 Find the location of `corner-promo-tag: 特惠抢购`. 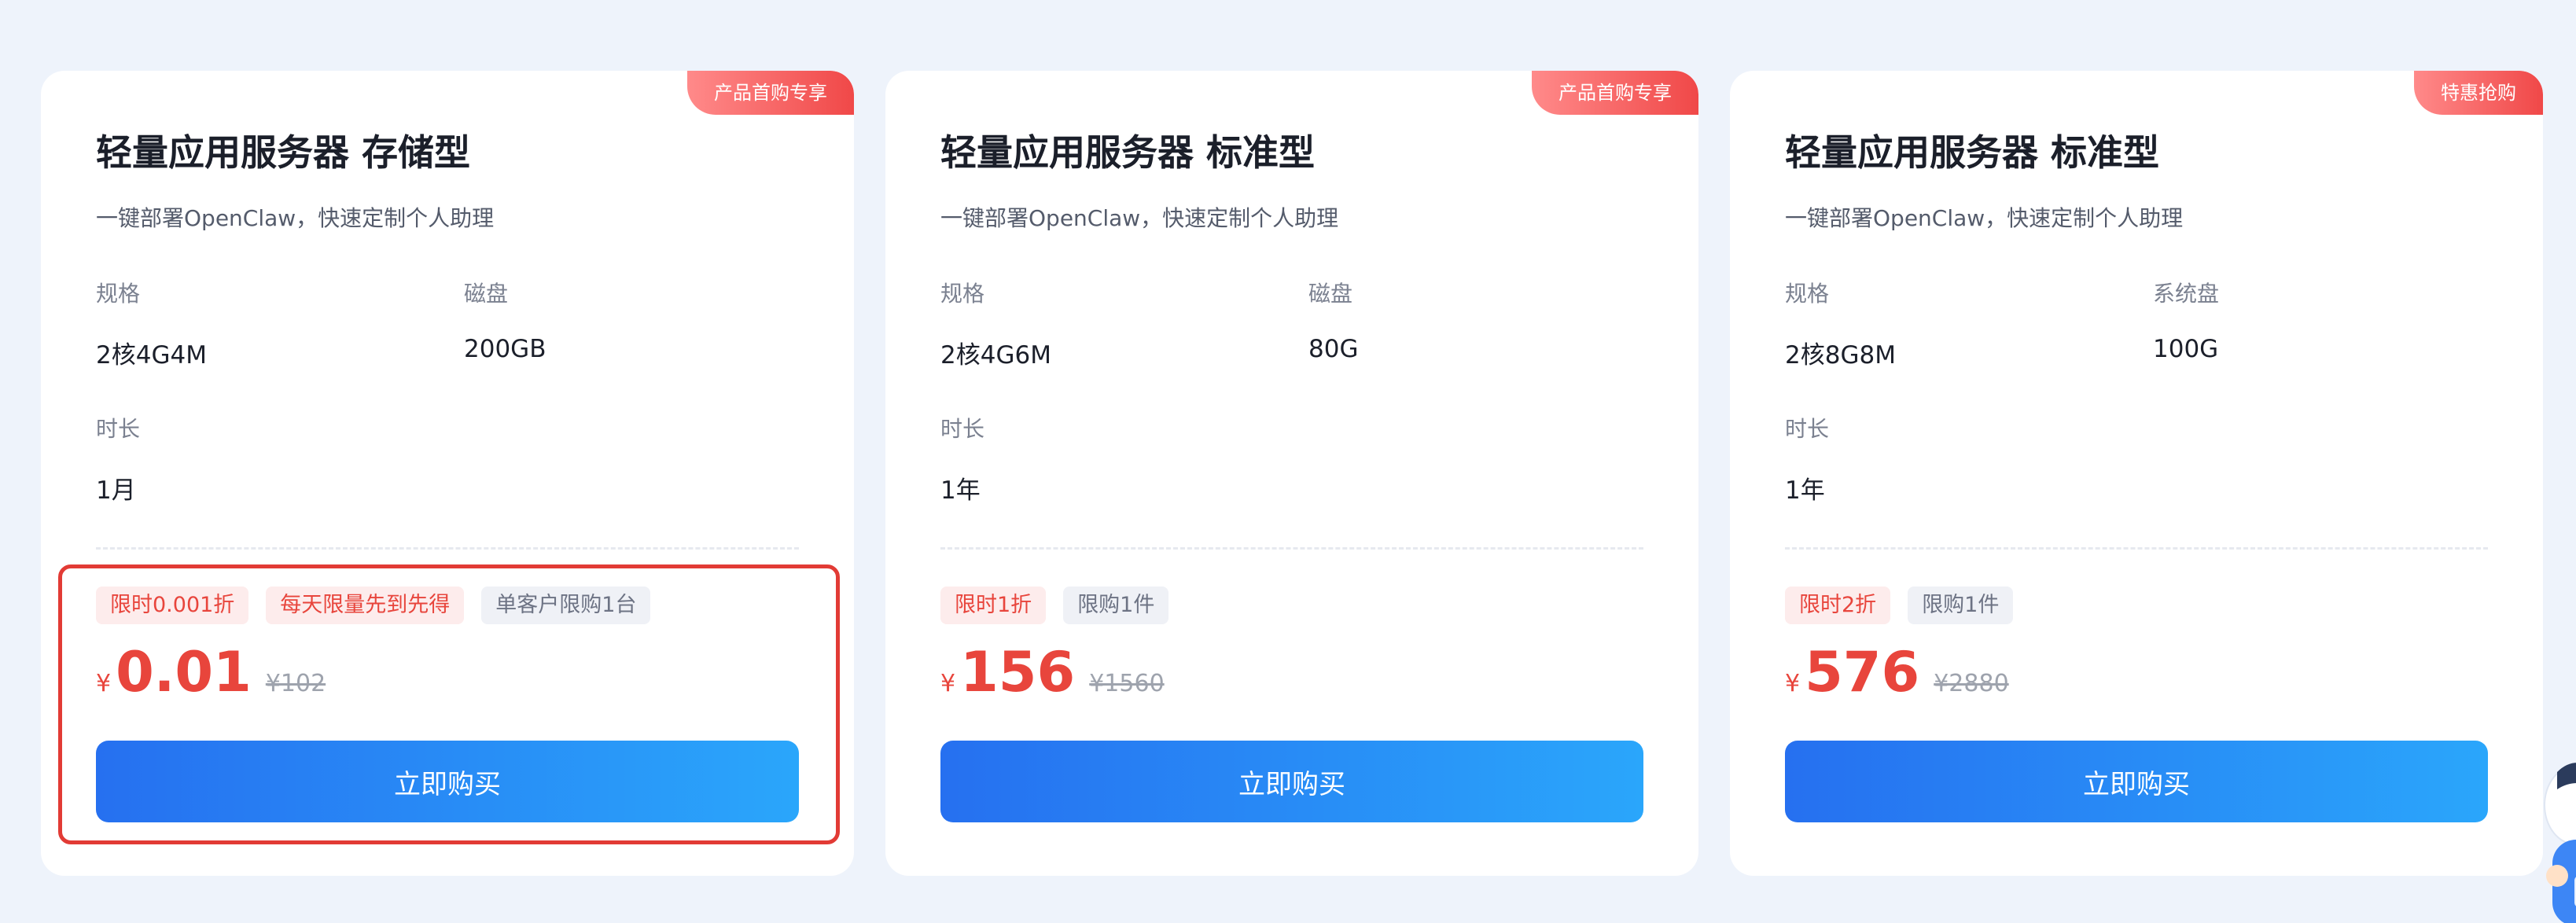

corner-promo-tag: 特惠抢购 is located at coordinates (2478, 93).